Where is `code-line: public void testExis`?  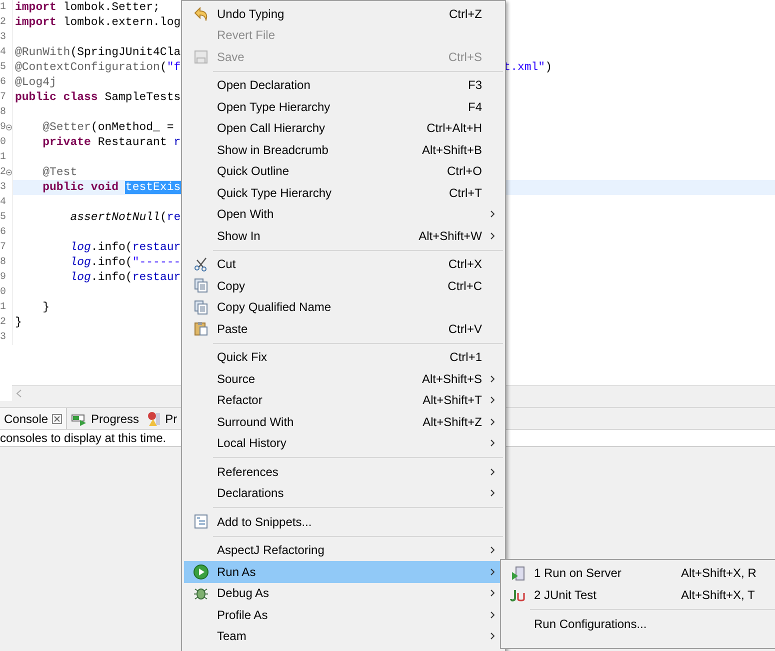
code-line: public void testExis is located at coordinates (111, 187).